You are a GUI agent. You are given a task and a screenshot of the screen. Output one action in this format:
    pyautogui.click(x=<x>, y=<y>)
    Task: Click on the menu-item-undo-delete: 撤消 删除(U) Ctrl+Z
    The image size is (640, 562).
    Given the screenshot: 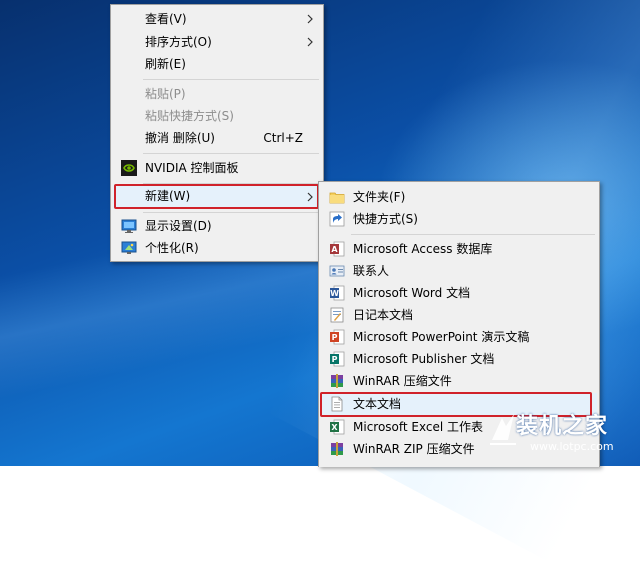 What is the action you would take?
    pyautogui.click(x=217, y=138)
    